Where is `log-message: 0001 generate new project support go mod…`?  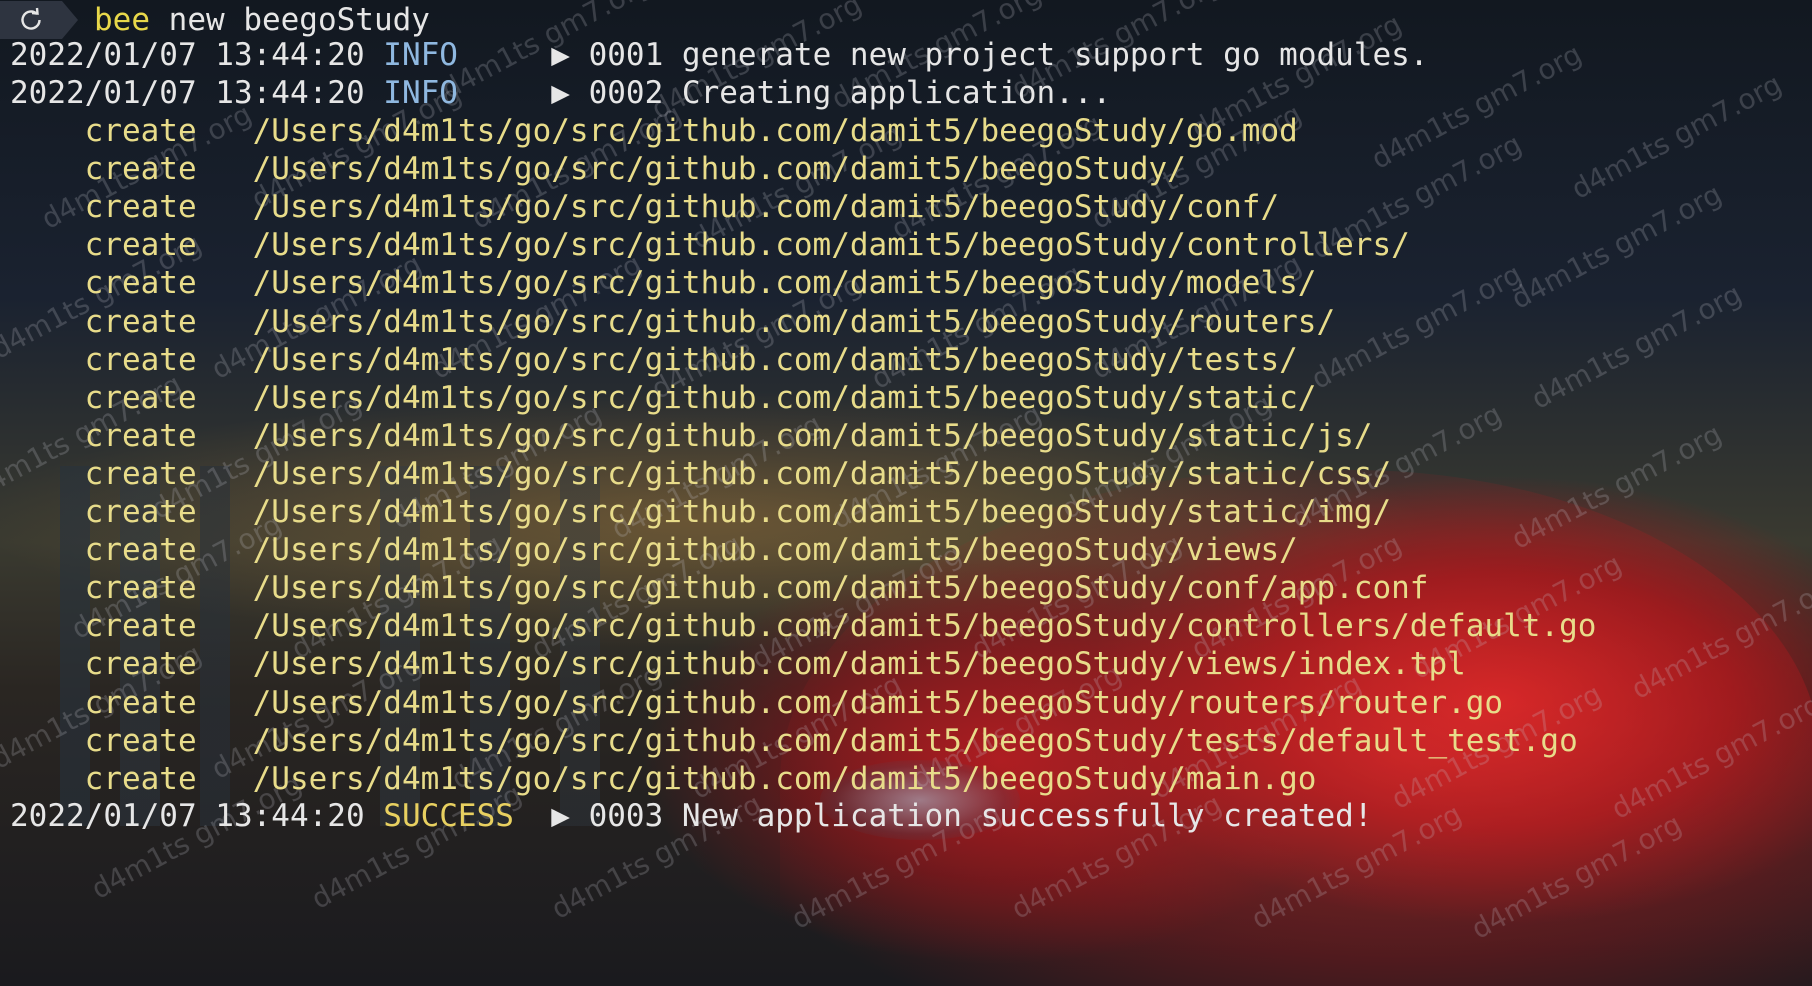 log-message: 0001 generate new project support go mod… is located at coordinates (1008, 55).